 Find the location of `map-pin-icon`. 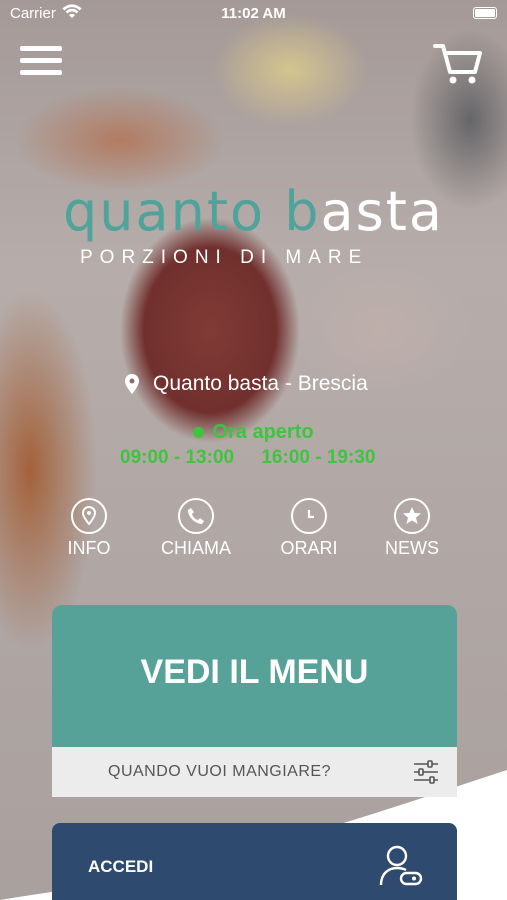

map-pin-icon is located at coordinates (132, 384).